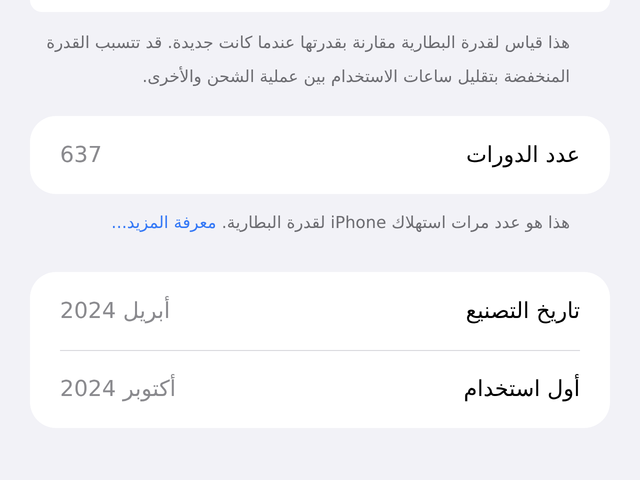  I want to click on row-label: أول استخدام, so click(522, 389).